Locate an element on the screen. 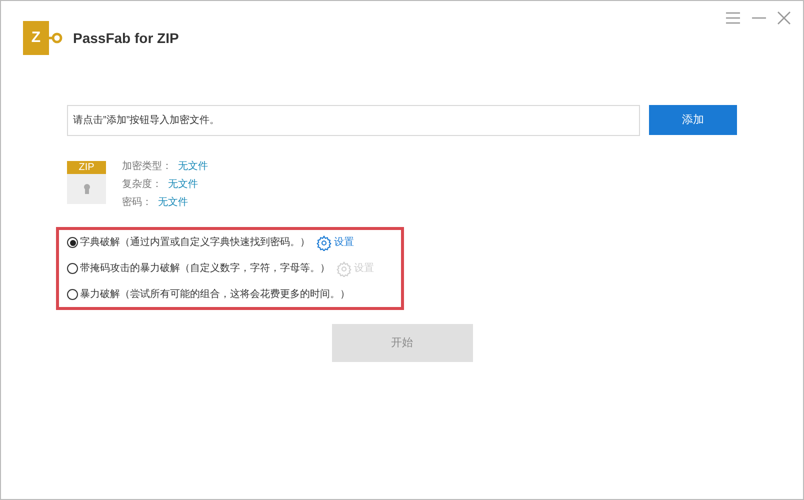 This screenshot has height=500, width=804. menu-icon is located at coordinates (733, 18).